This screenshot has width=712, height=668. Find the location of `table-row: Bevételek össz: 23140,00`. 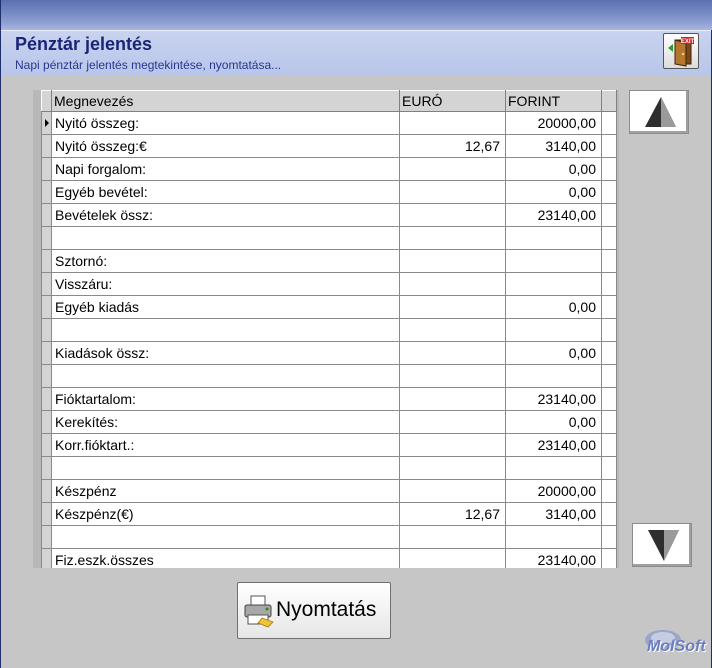

table-row: Bevételek össz: 23140,00 is located at coordinates (329, 215).